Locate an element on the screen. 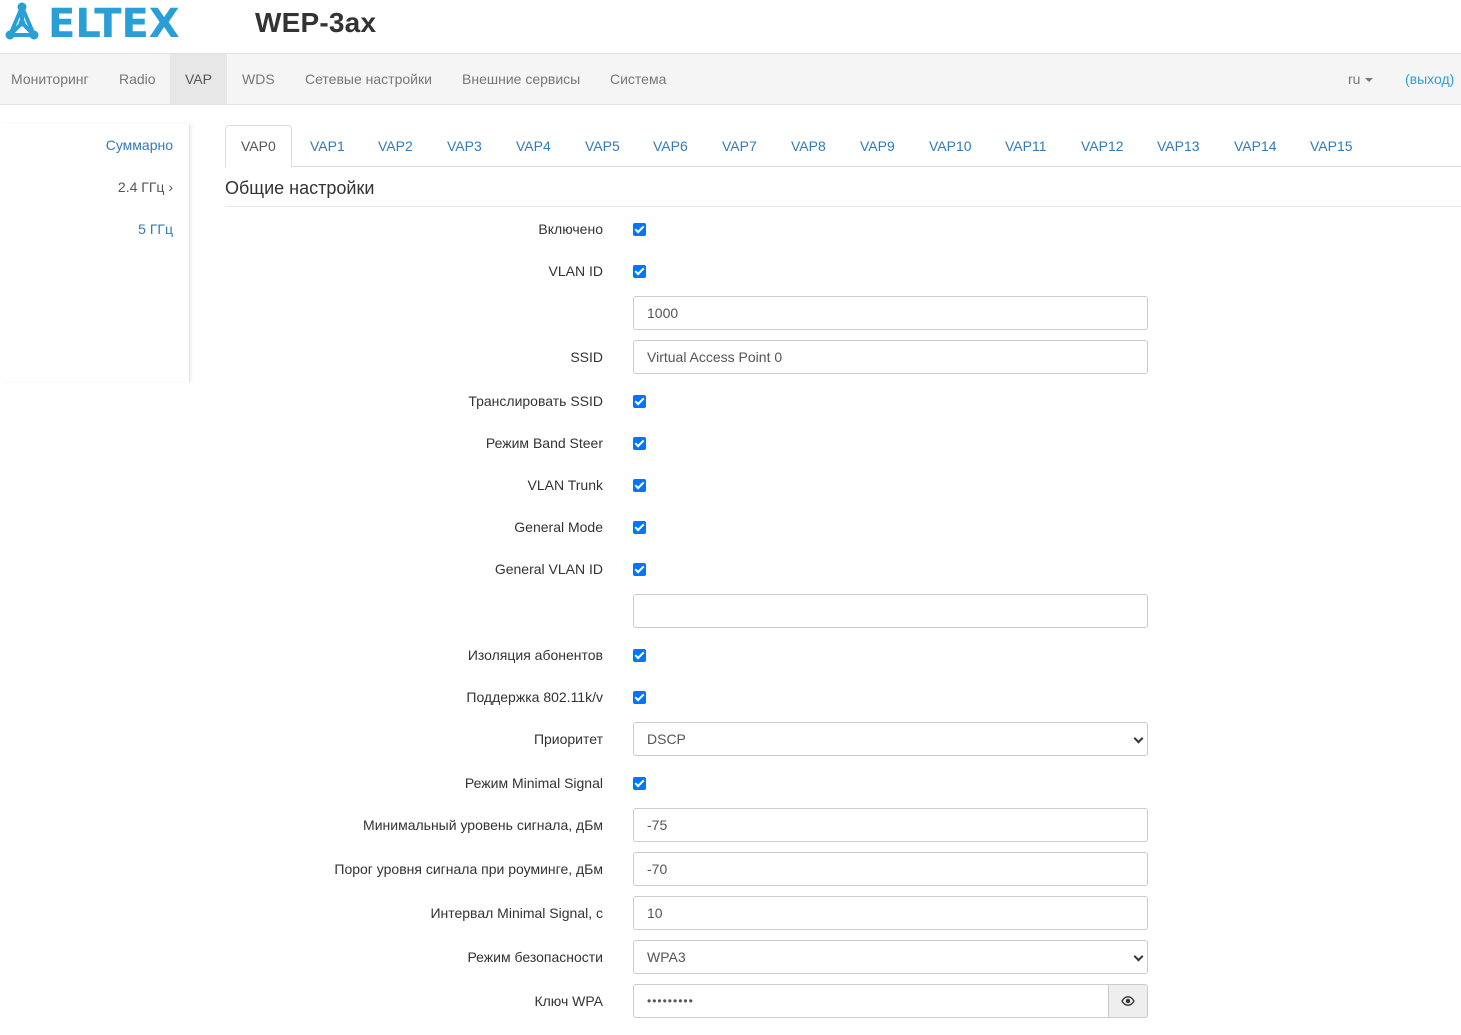 This screenshot has width=1461, height=1035. tab-vap2: VAP2 is located at coordinates (395, 146).